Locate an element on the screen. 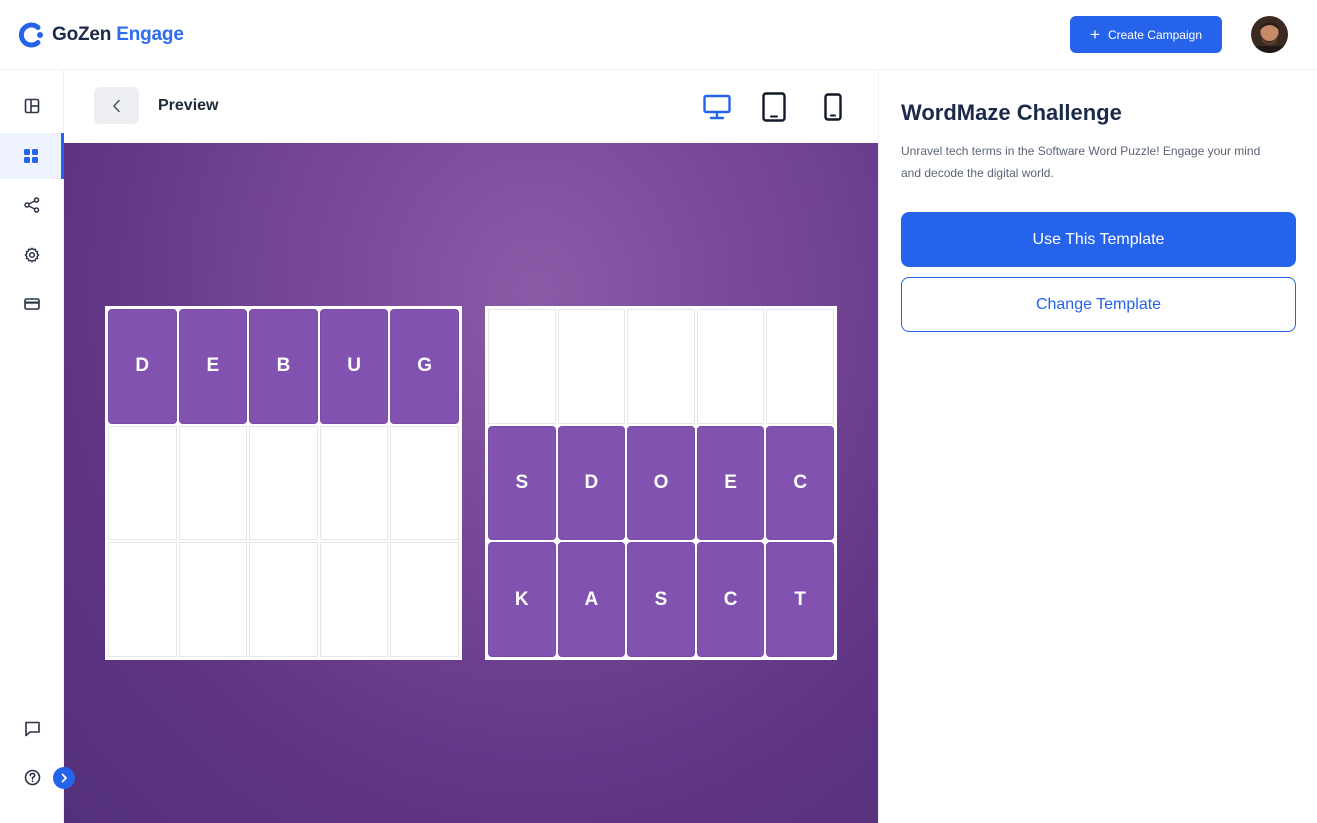  letter-tile: K is located at coordinates (522, 599).